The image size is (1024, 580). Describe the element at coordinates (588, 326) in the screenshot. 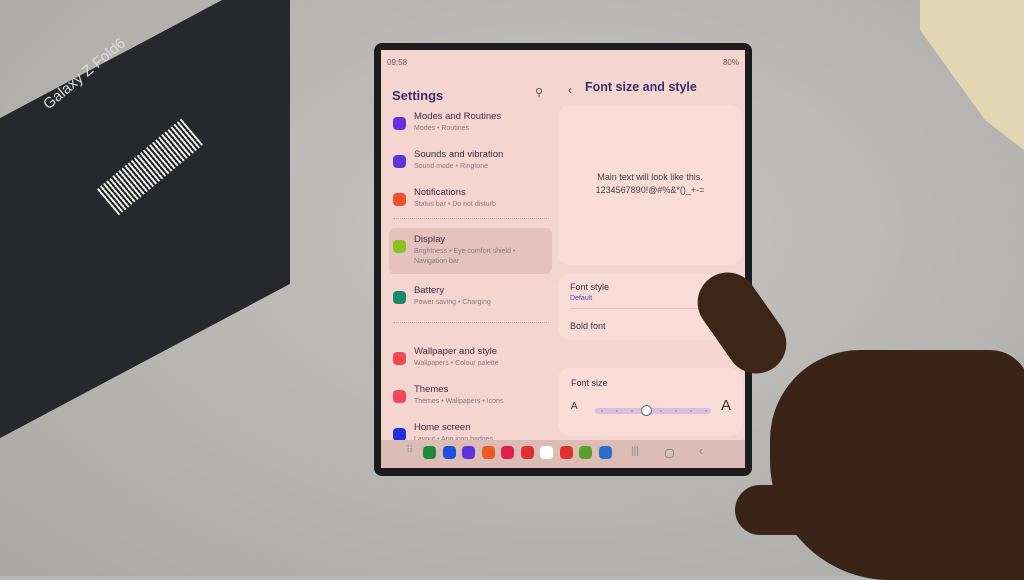

I see `bold-font-label: Bold font` at that location.